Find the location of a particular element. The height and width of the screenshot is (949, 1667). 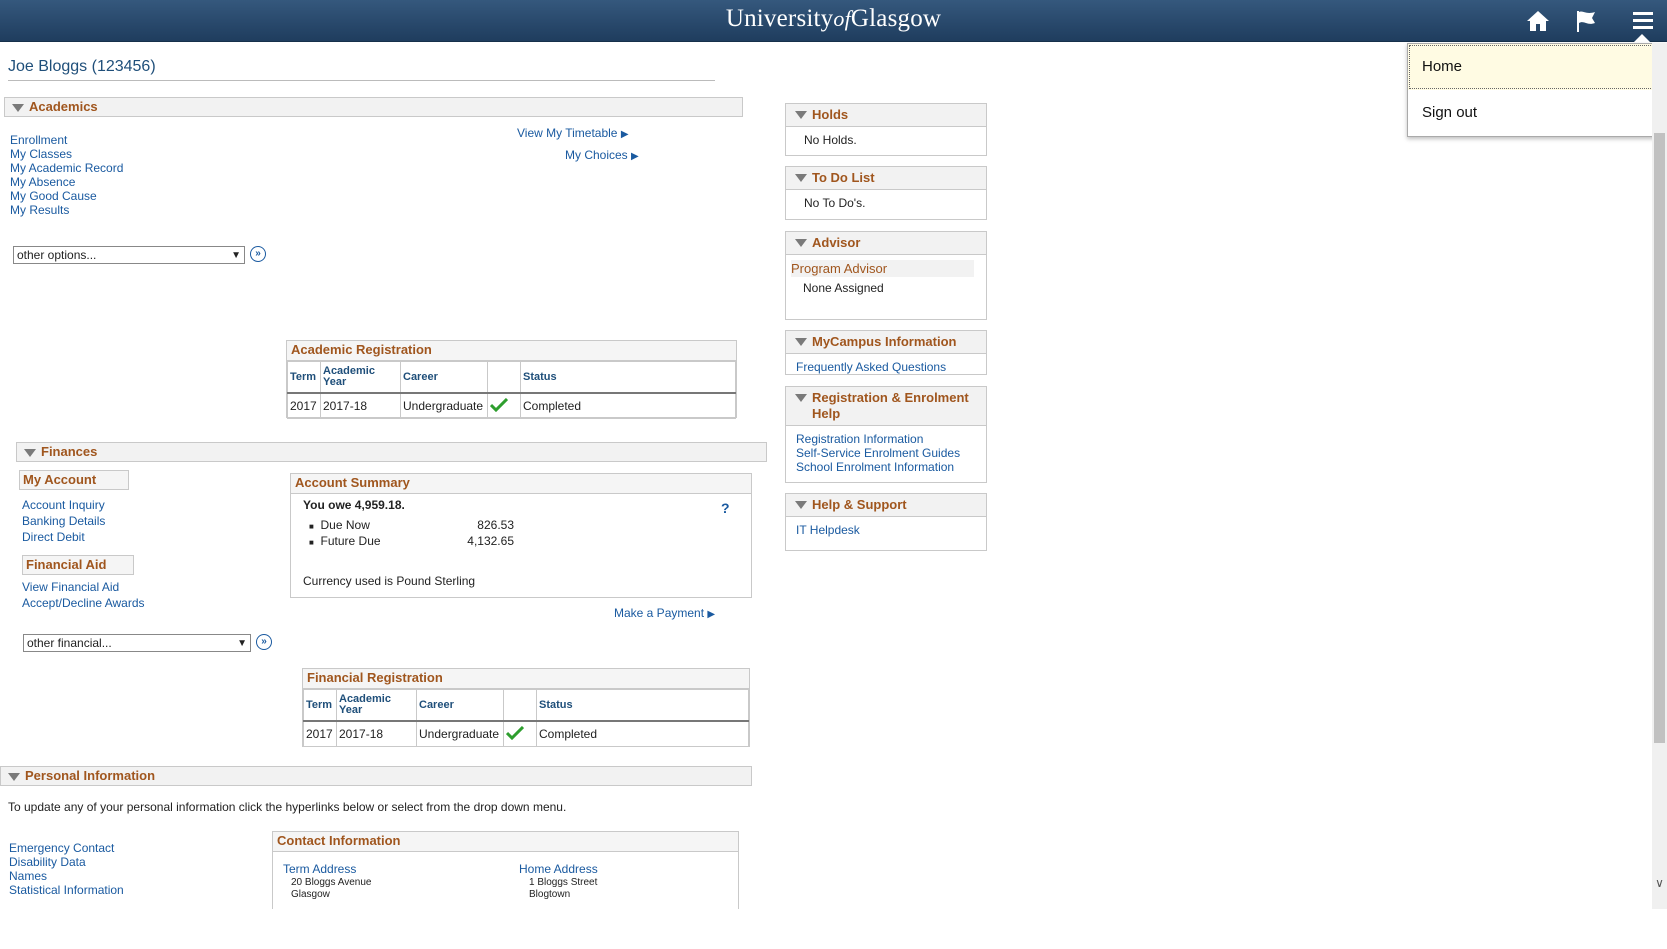

scrollbar is located at coordinates (1659, 476).